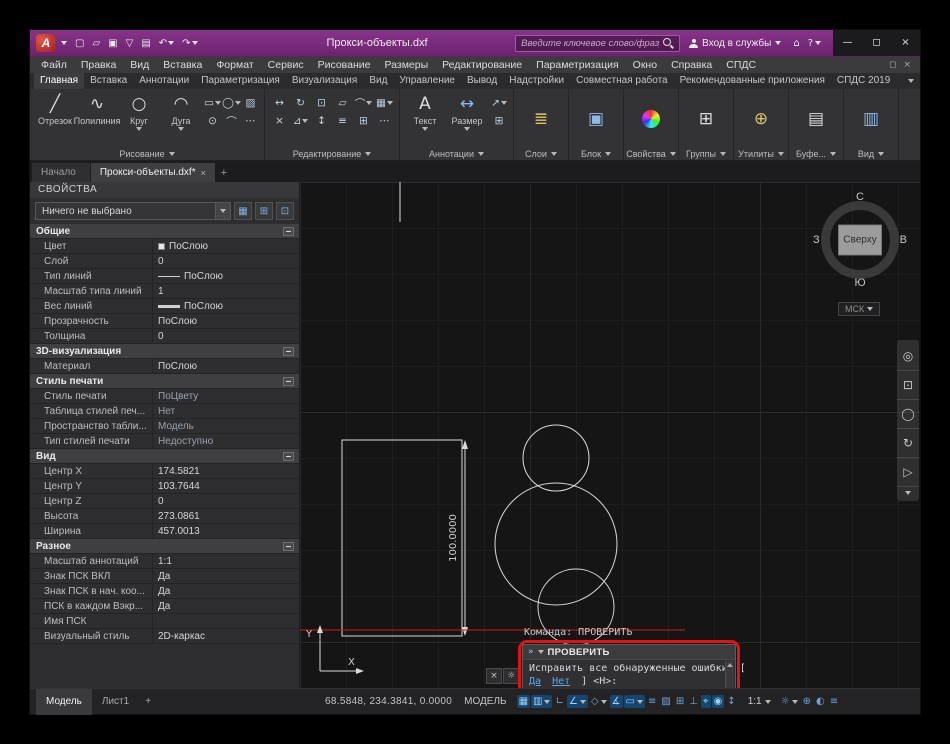 Image resolution: width=950 pixels, height=744 pixels. I want to click on property-row: ПСК в каждом Вэкр... Да, so click(164, 606).